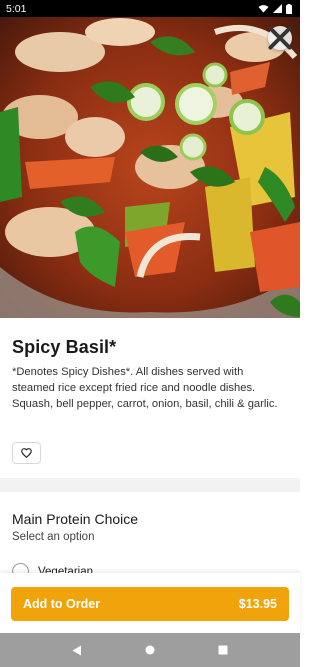 Image resolution: width=320 pixels, height=667 pixels. I want to click on item-price: $13.95, so click(257, 604).